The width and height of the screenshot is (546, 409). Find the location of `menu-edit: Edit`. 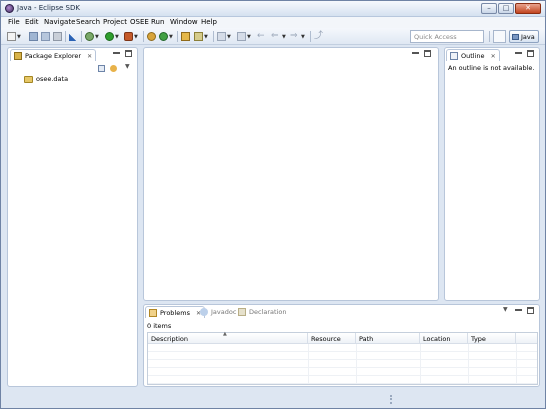

menu-edit: Edit is located at coordinates (32, 22).